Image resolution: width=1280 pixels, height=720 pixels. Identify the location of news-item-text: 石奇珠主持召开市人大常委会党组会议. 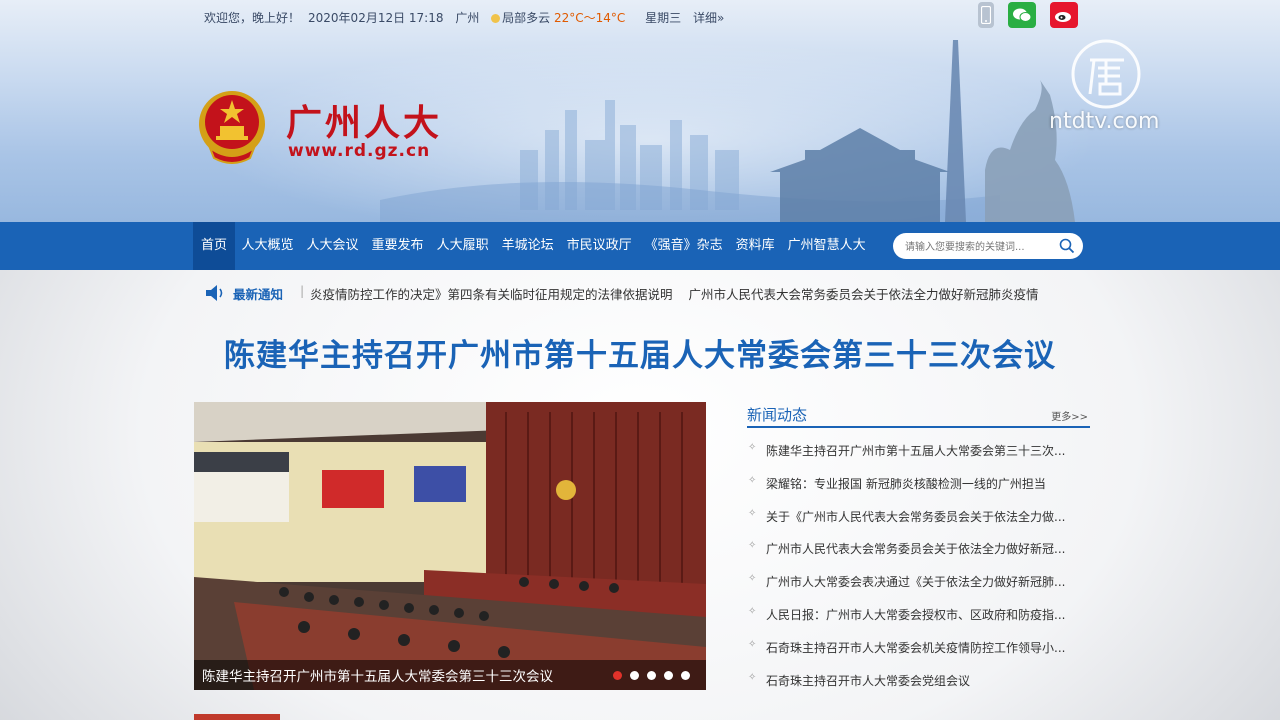
(868, 681).